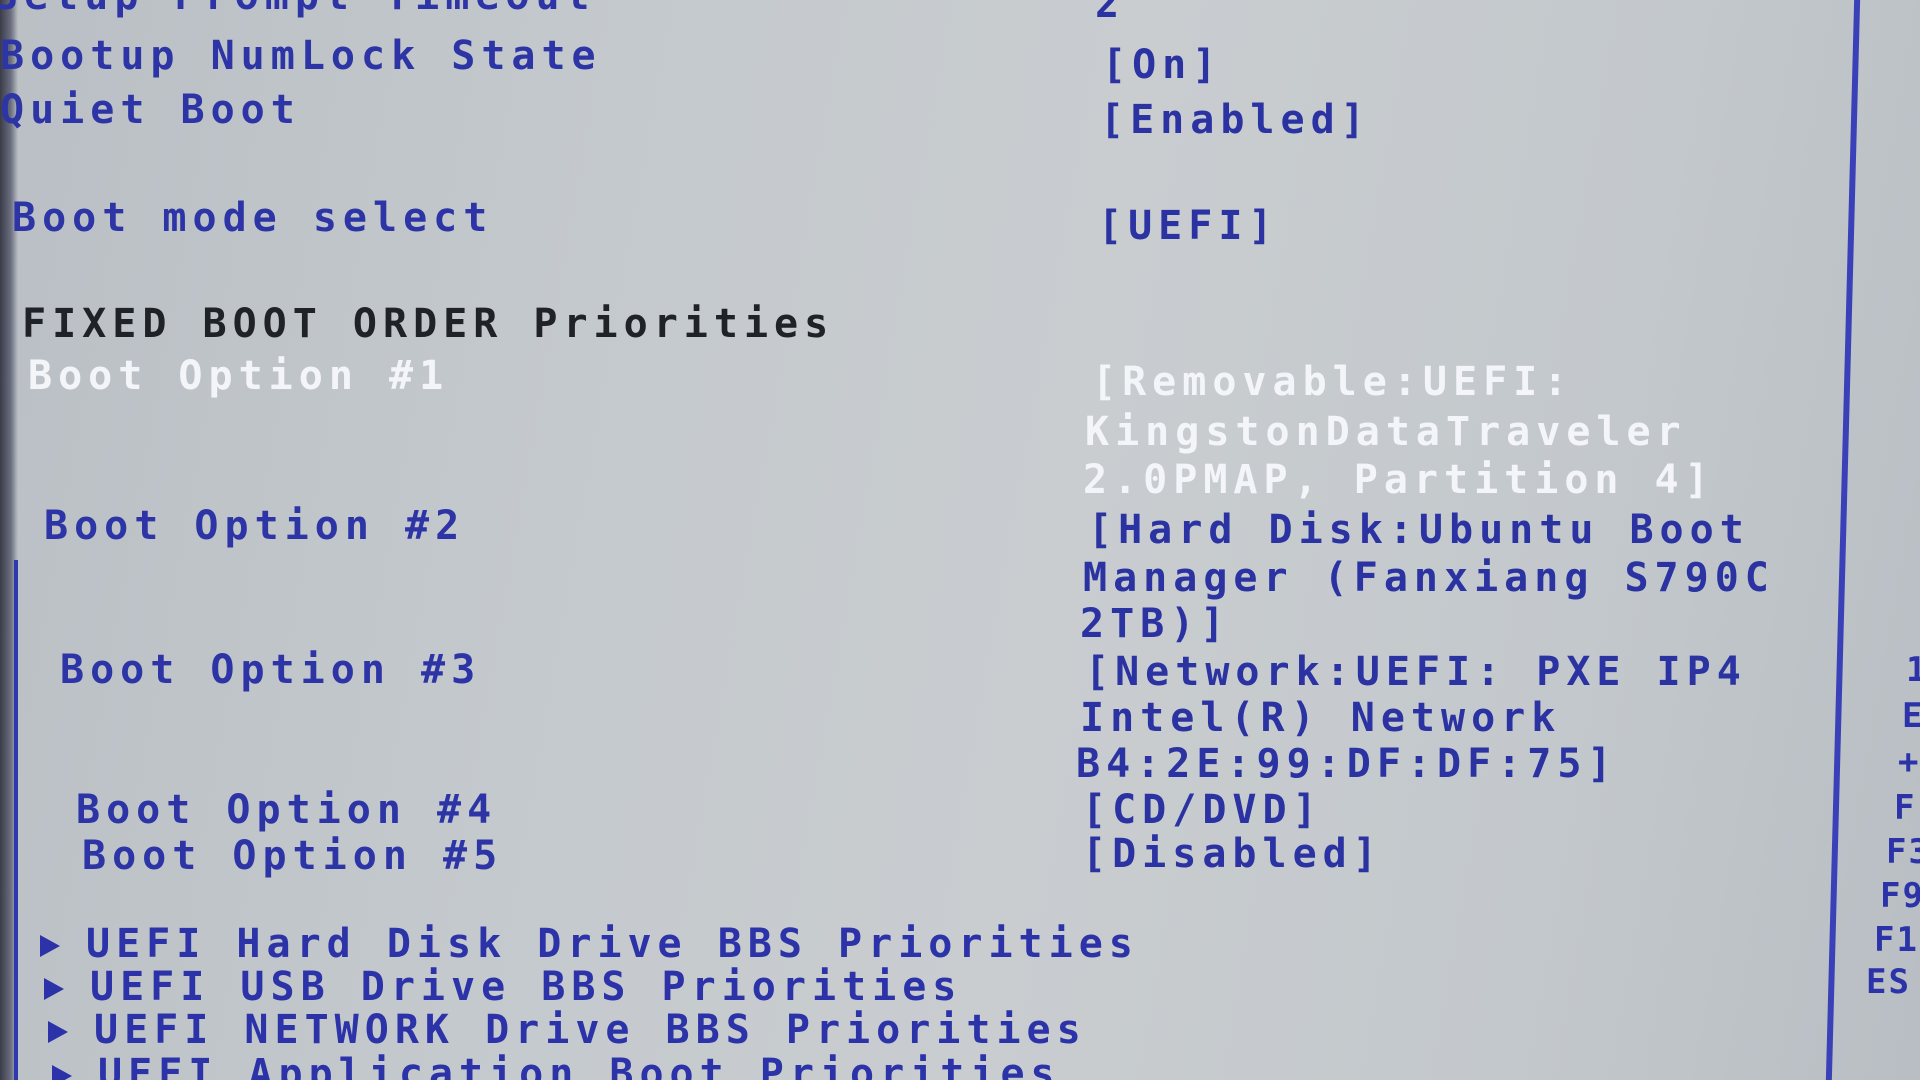 Image resolution: width=1920 pixels, height=1080 pixels. I want to click on prompt-timeout-value: 2, so click(1110, 13).